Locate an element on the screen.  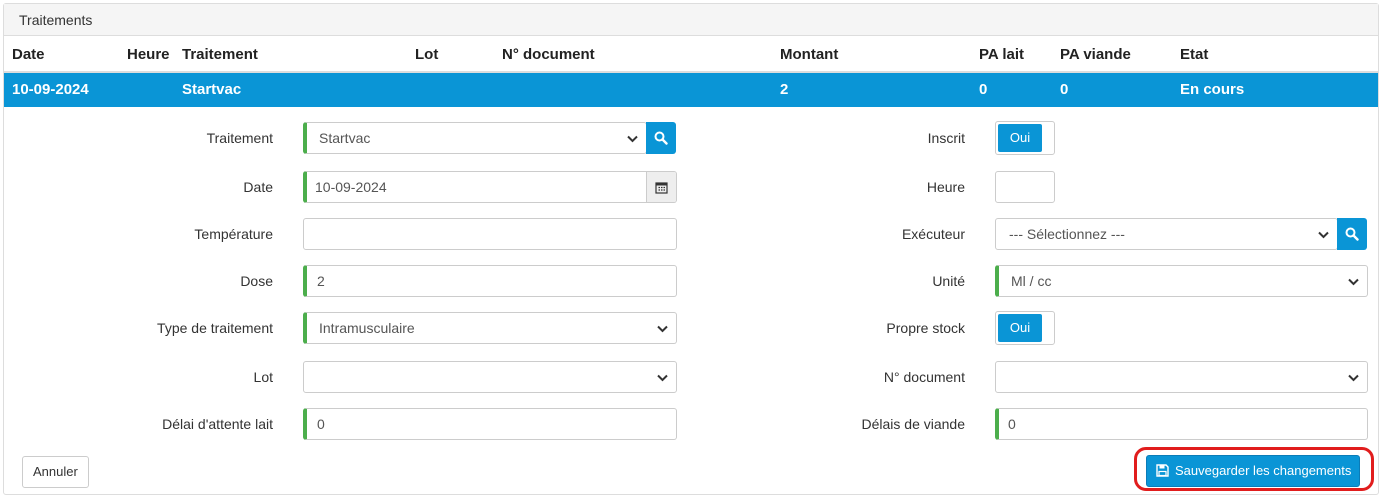
date-label: Date is located at coordinates (258, 187).